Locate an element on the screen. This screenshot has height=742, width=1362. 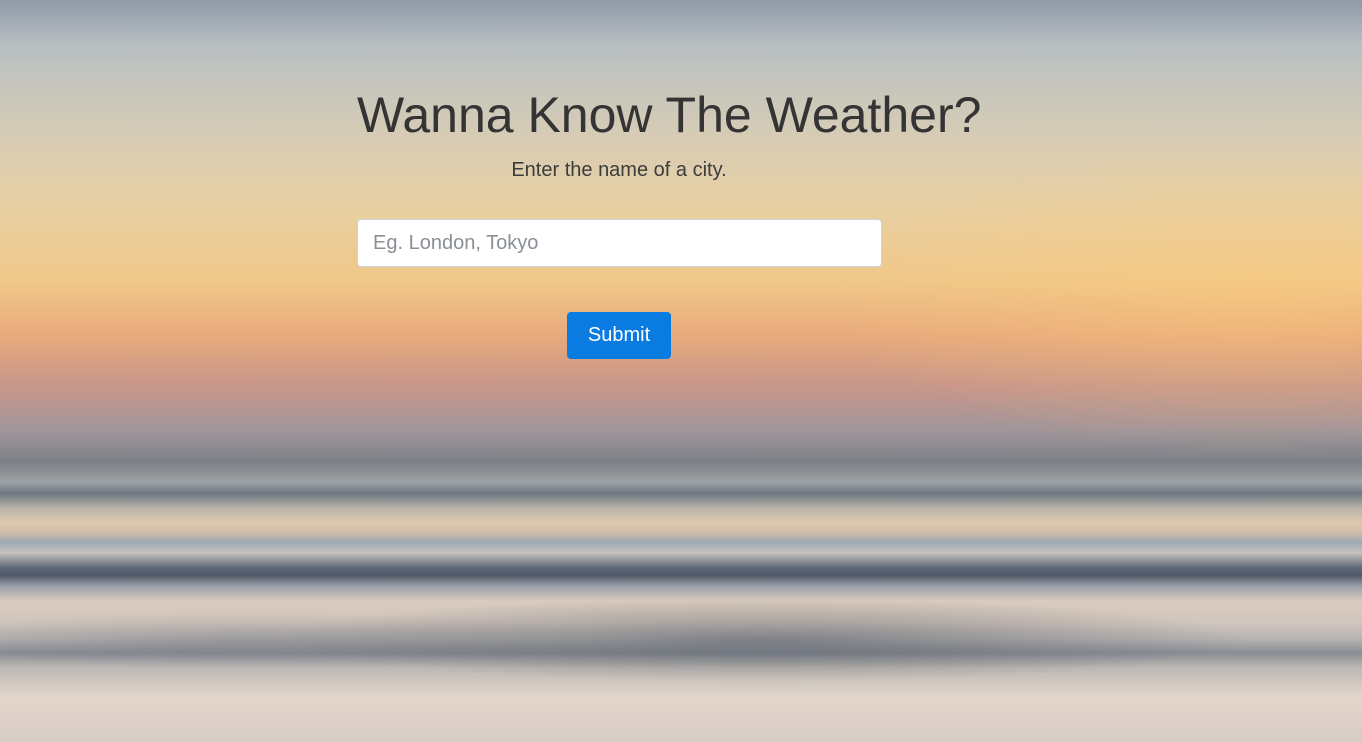
page-subtitle: Enter the name of a city. is located at coordinates (619, 170).